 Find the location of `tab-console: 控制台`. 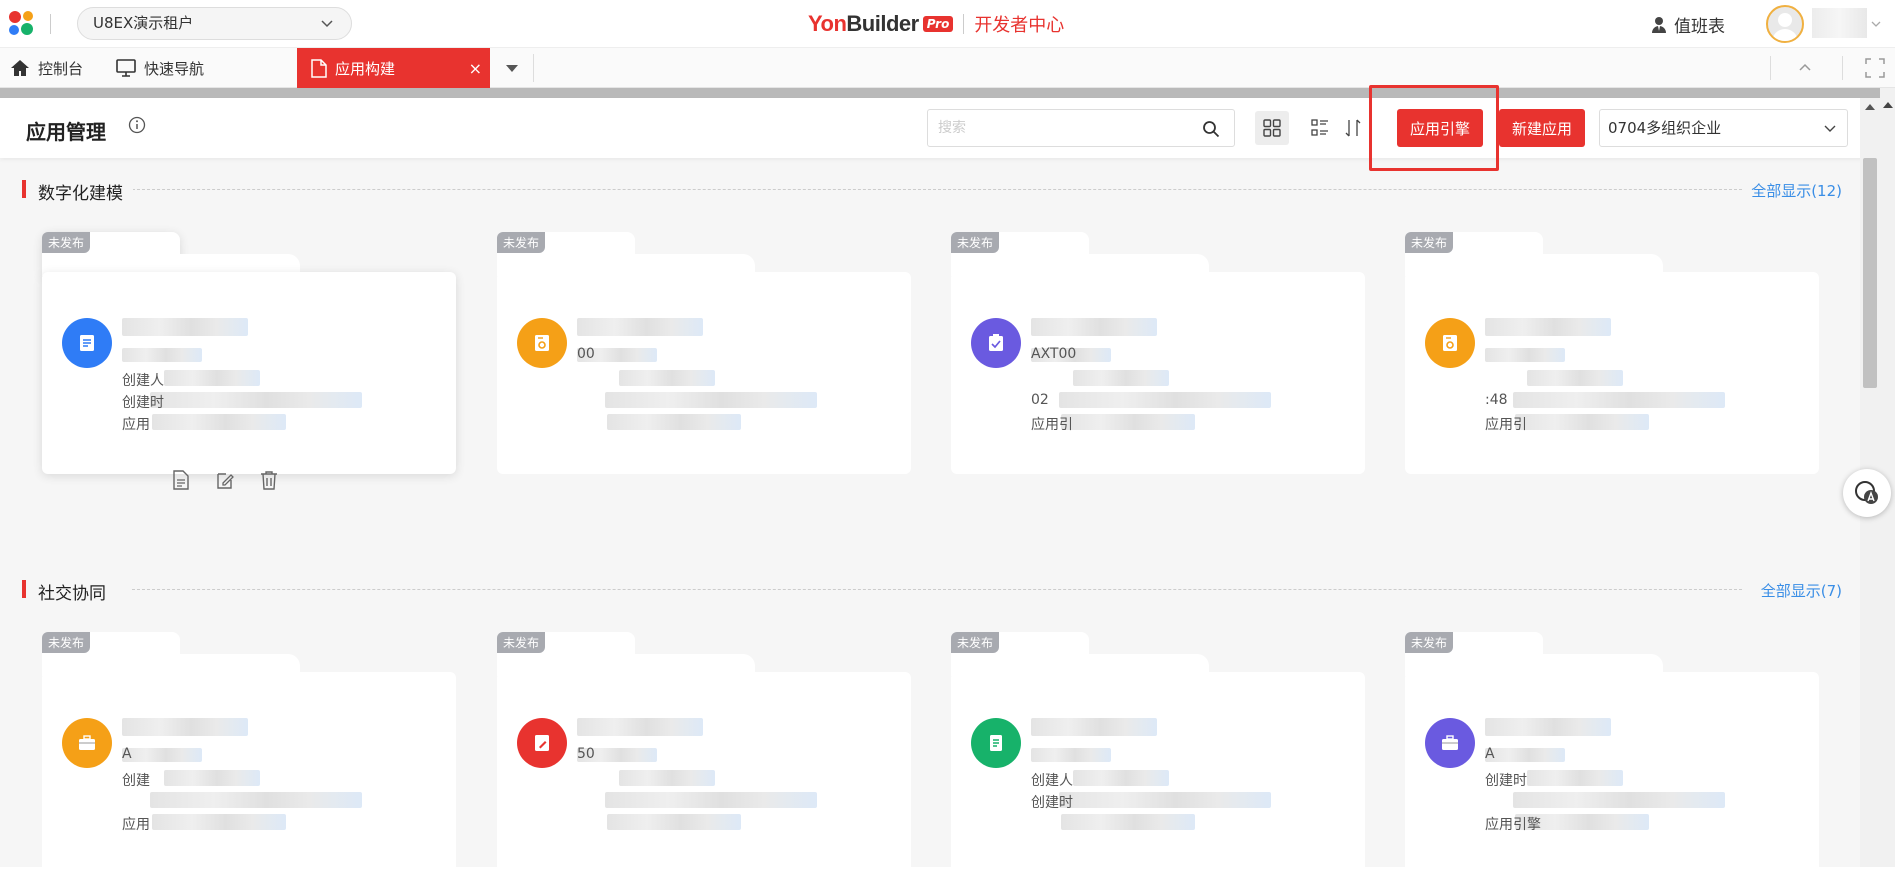

tab-console: 控制台 is located at coordinates (46, 68).